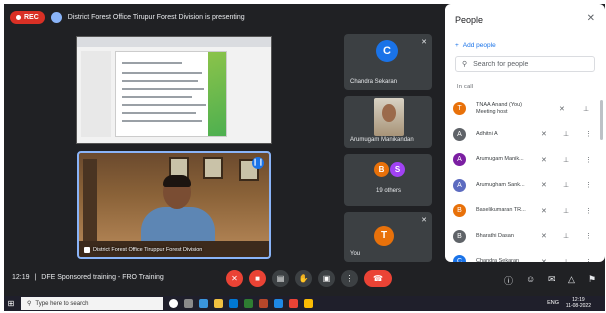 The width and height of the screenshot is (606, 313). What do you see at coordinates (102, 277) in the screenshot?
I see `meeting-name: DFE Sponsored training - FRO Training` at bounding box center [102, 277].